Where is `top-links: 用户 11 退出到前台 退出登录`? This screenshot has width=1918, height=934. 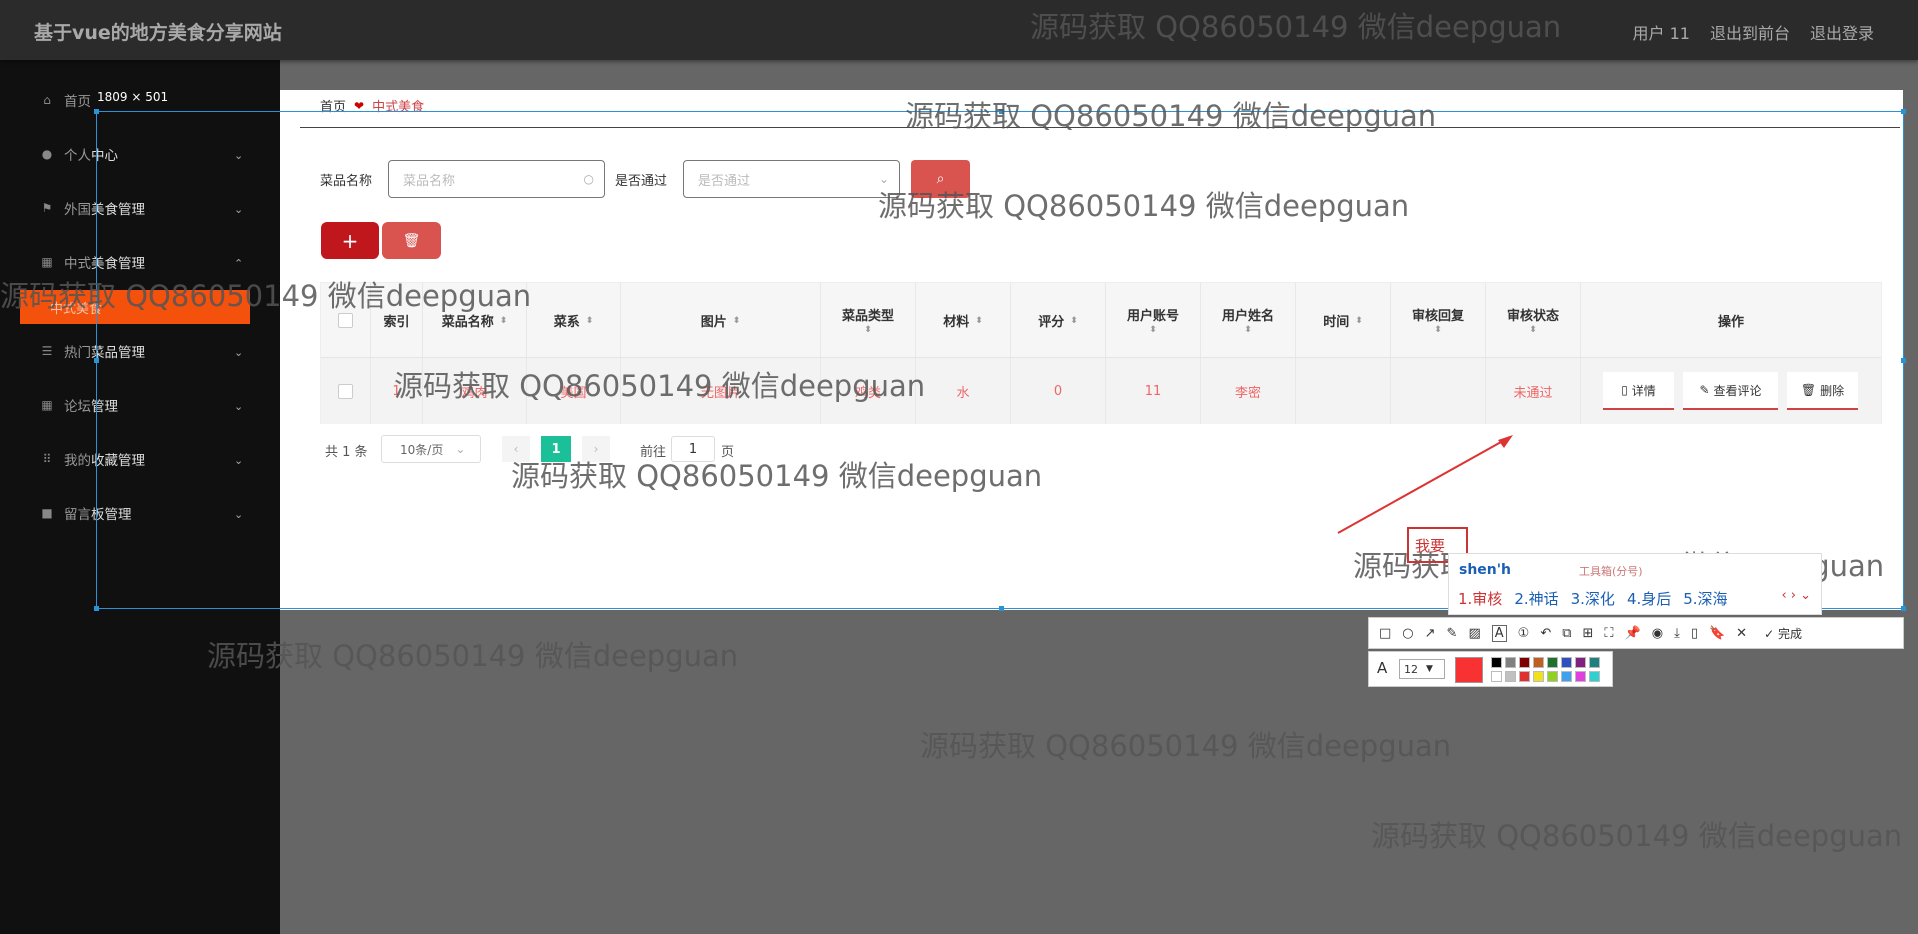 top-links: 用户 11 退出到前台 退出登录 is located at coordinates (1753, 32).